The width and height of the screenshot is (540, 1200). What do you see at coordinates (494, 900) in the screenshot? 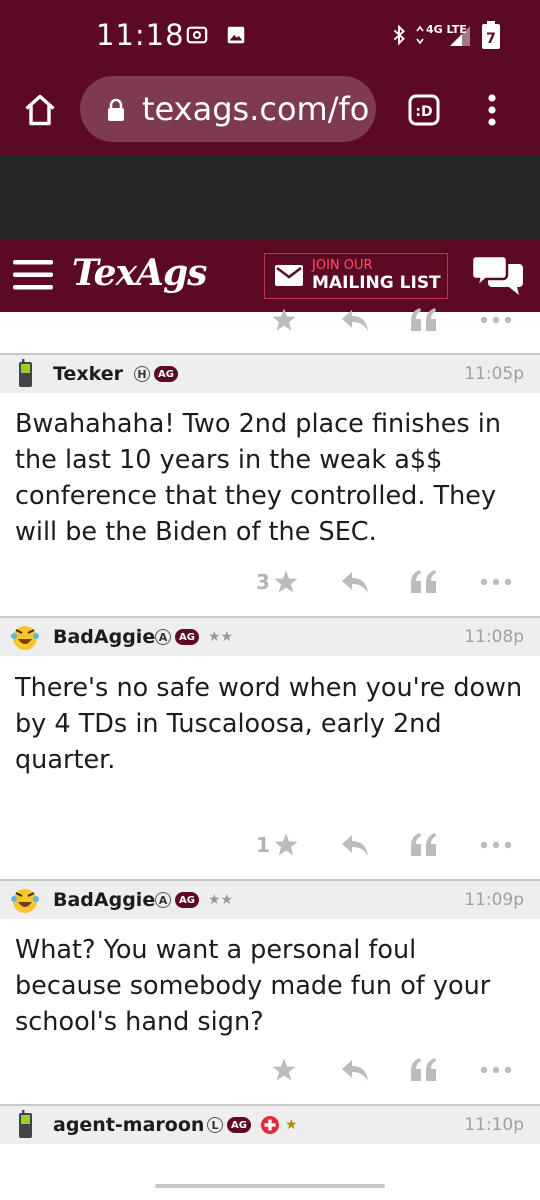
I see `post-time: 11:09p` at bounding box center [494, 900].